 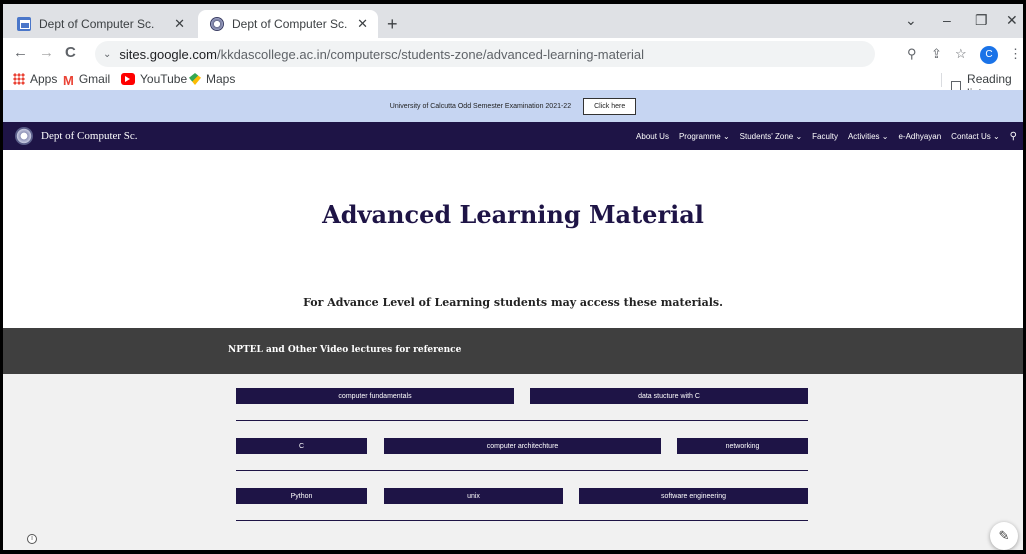 I want to click on bookmarks-divider, so click(x=941, y=80).